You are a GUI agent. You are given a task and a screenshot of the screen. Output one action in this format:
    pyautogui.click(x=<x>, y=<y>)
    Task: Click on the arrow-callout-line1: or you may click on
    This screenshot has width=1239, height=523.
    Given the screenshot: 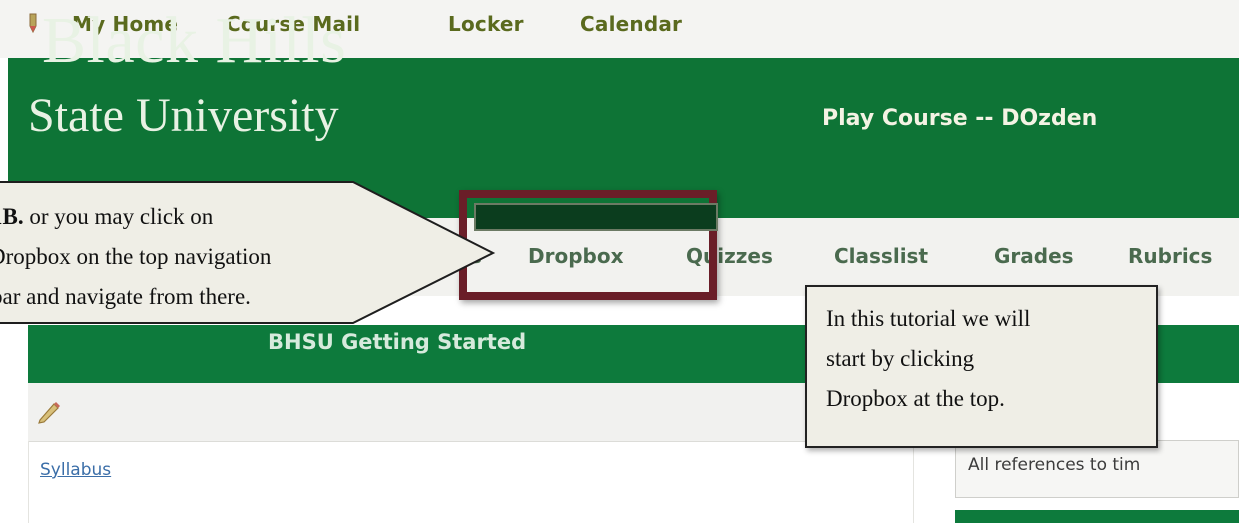 What is the action you would take?
    pyautogui.click(x=121, y=216)
    